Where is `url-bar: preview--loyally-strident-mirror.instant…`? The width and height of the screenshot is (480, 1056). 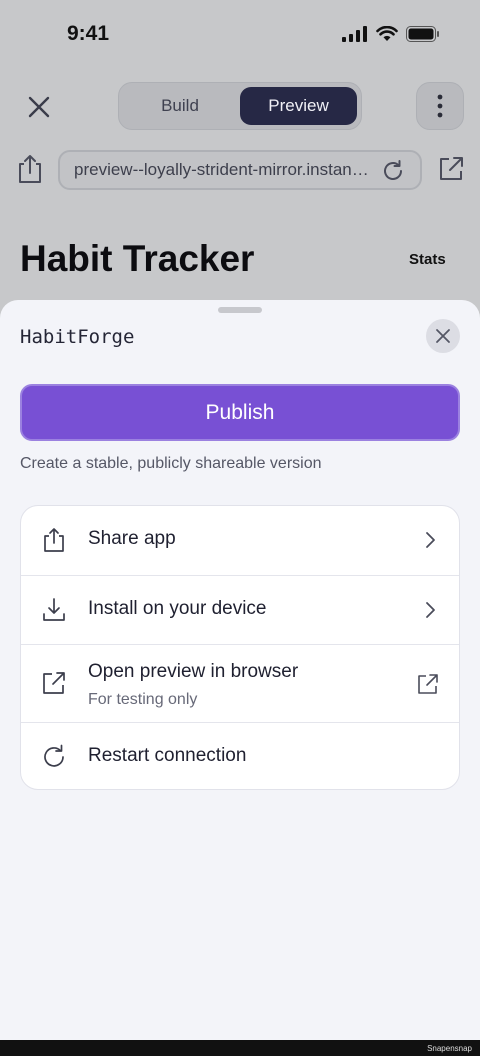 url-bar: preview--loyally-strident-mirror.instant… is located at coordinates (240, 170).